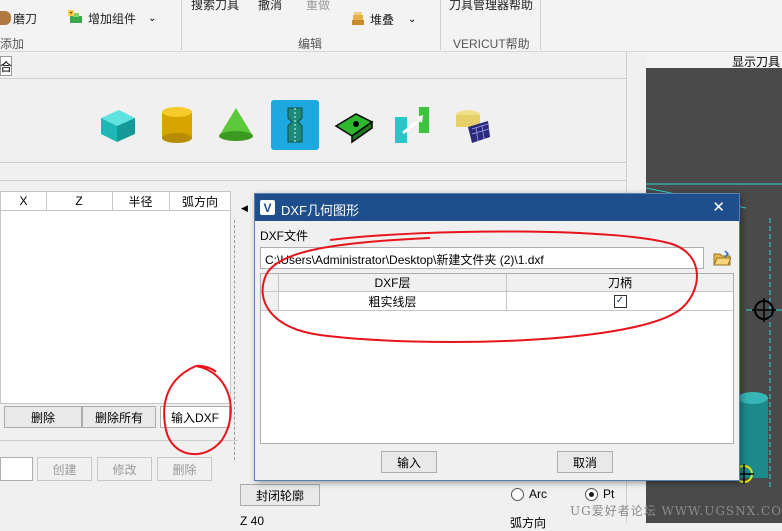  I want to click on import-dxf-button: 输入DXF, so click(195, 417).